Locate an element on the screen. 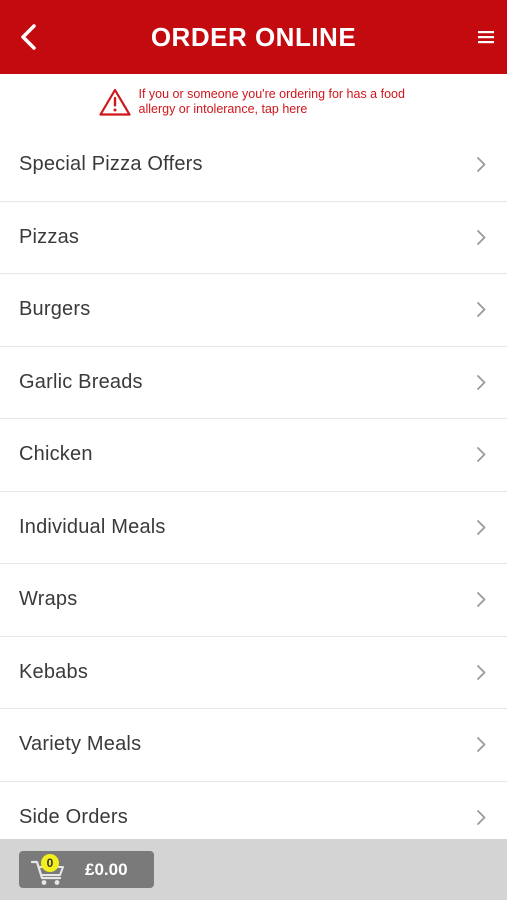 Image resolution: width=507 pixels, height=900 pixels. category-item-individual-meals: Individual Meals is located at coordinates (253, 527).